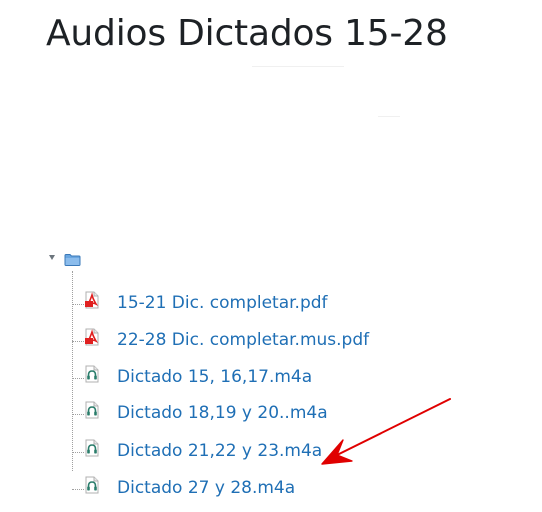 The height and width of the screenshot is (512, 542). Describe the element at coordinates (72, 259) in the screenshot. I see `folder-icon` at that location.